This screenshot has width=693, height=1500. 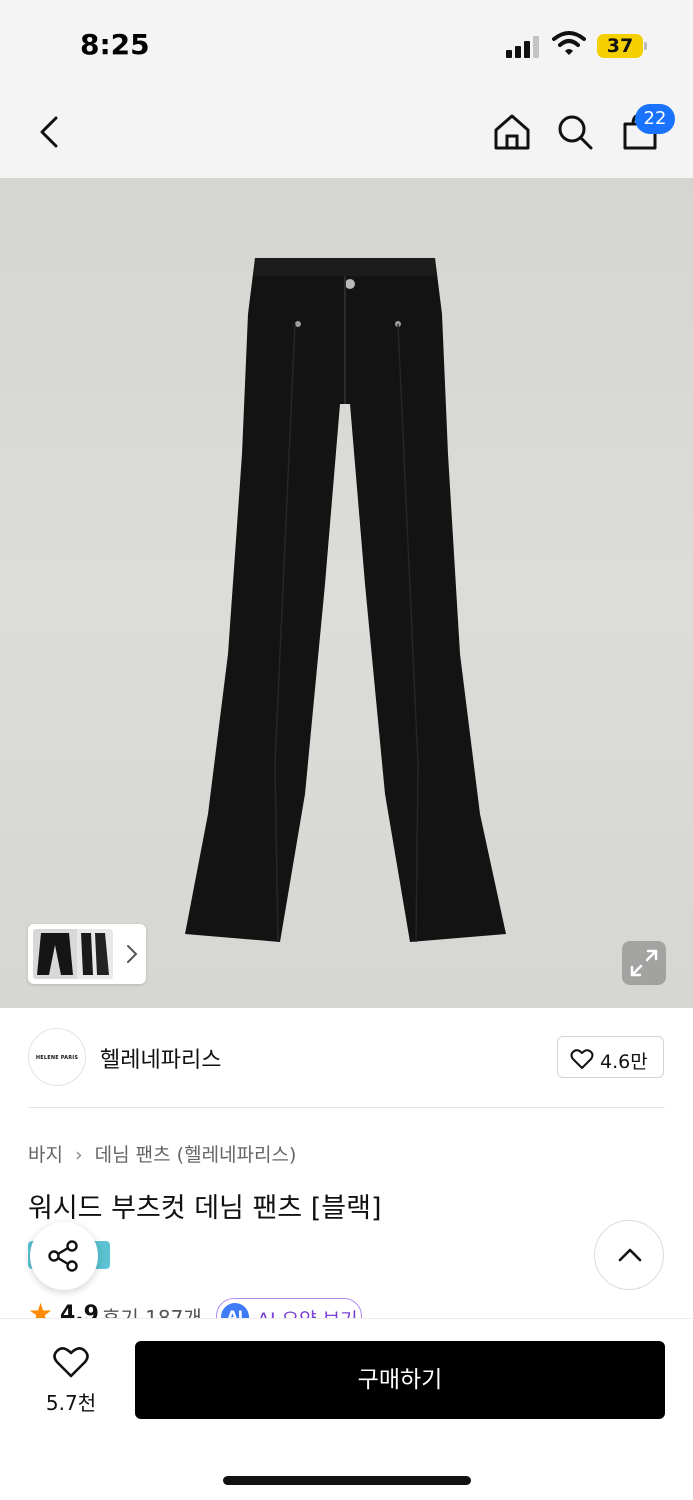 What do you see at coordinates (79, 1155) in the screenshot?
I see `chevron-right-icon: ›` at bounding box center [79, 1155].